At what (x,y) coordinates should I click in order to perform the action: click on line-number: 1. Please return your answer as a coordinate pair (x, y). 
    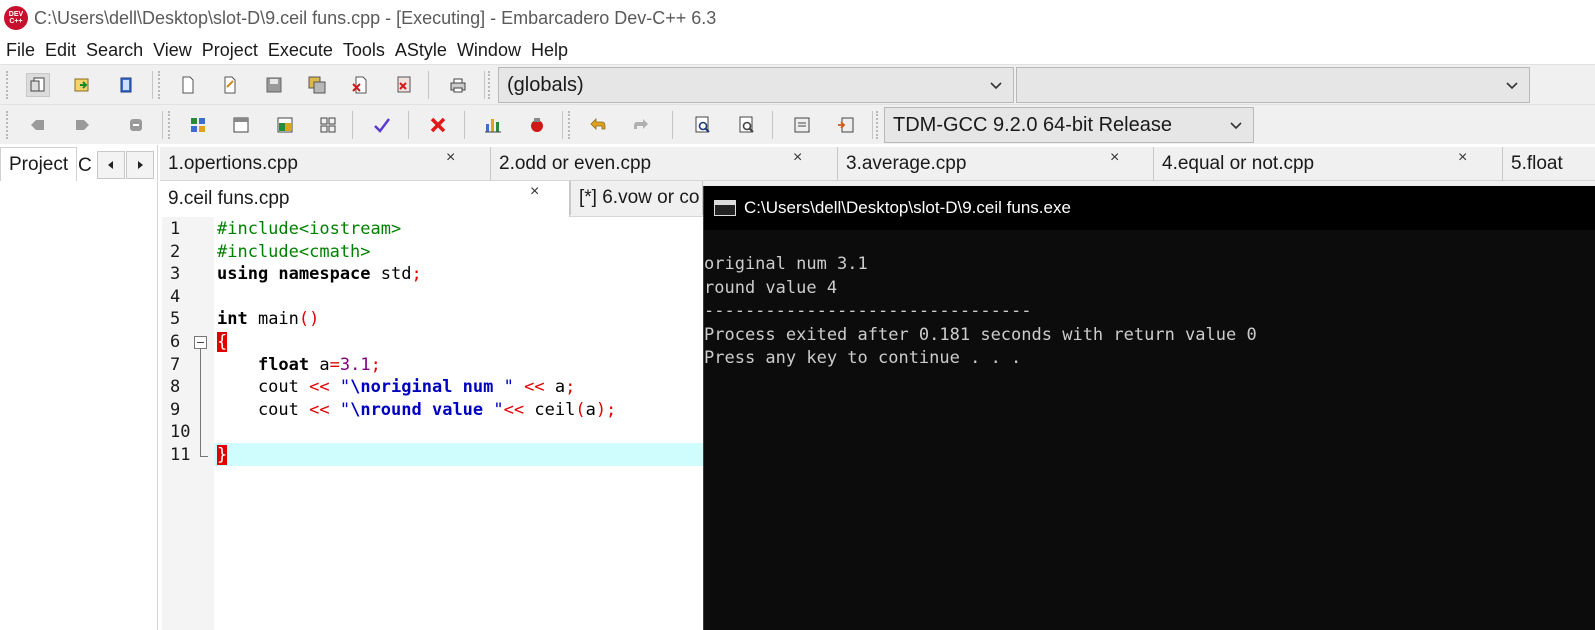
    Looking at the image, I should click on (175, 229).